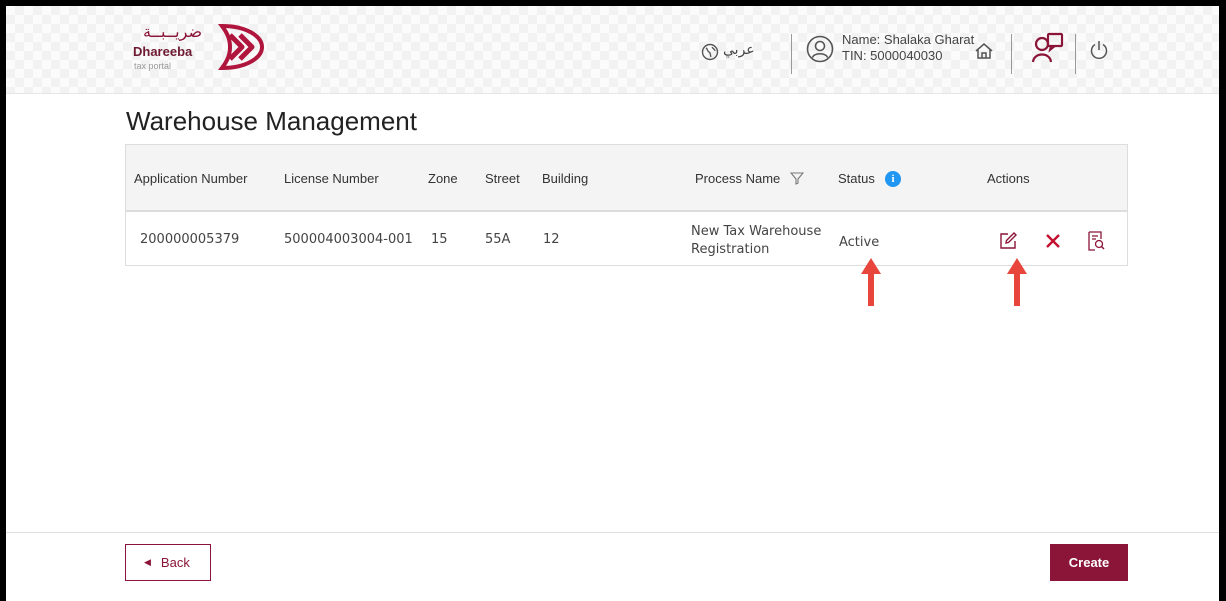 The width and height of the screenshot is (1226, 601). What do you see at coordinates (893, 179) in the screenshot?
I see `status-info-icon: i` at bounding box center [893, 179].